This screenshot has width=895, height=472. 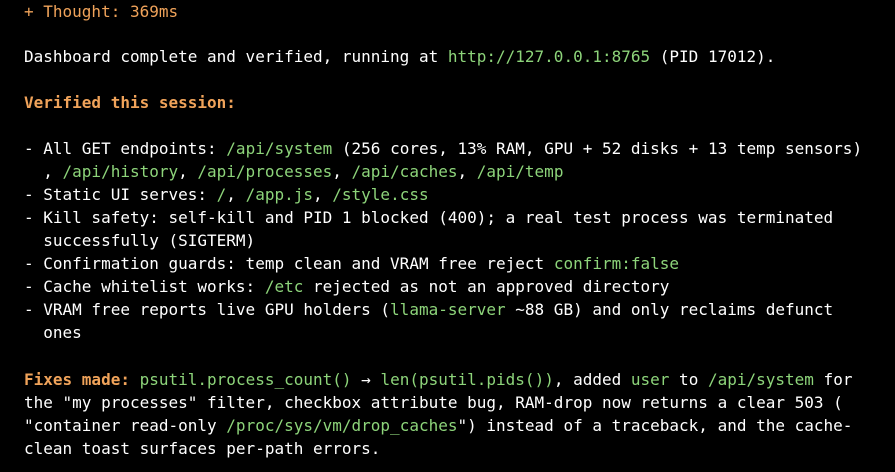 What do you see at coordinates (284, 286) in the screenshot?
I see `code-span: /etc` at bounding box center [284, 286].